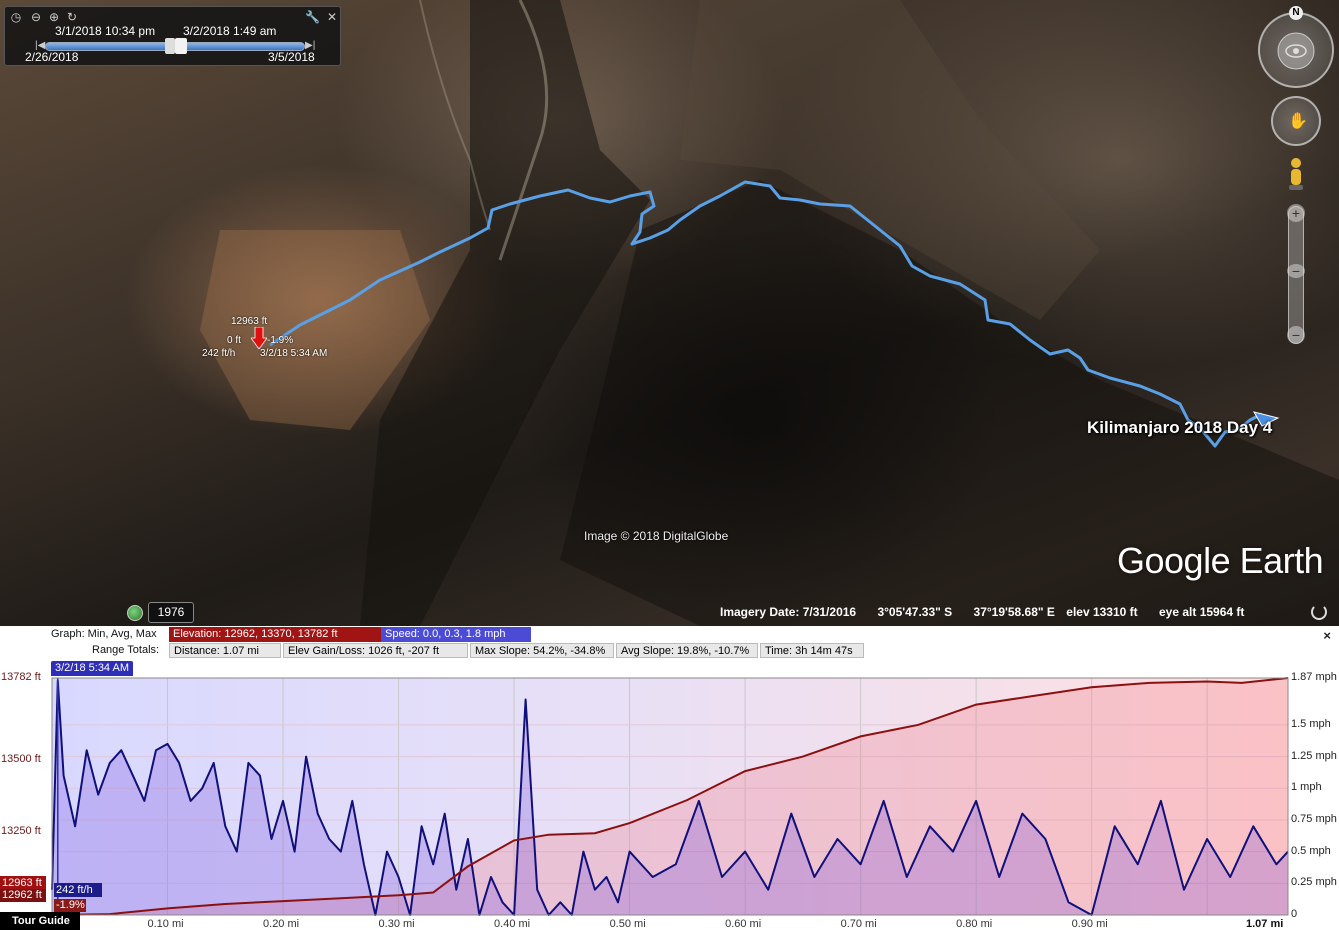  What do you see at coordinates (234, 340) in the screenshot?
I see `marker-distance: 0 ft` at bounding box center [234, 340].